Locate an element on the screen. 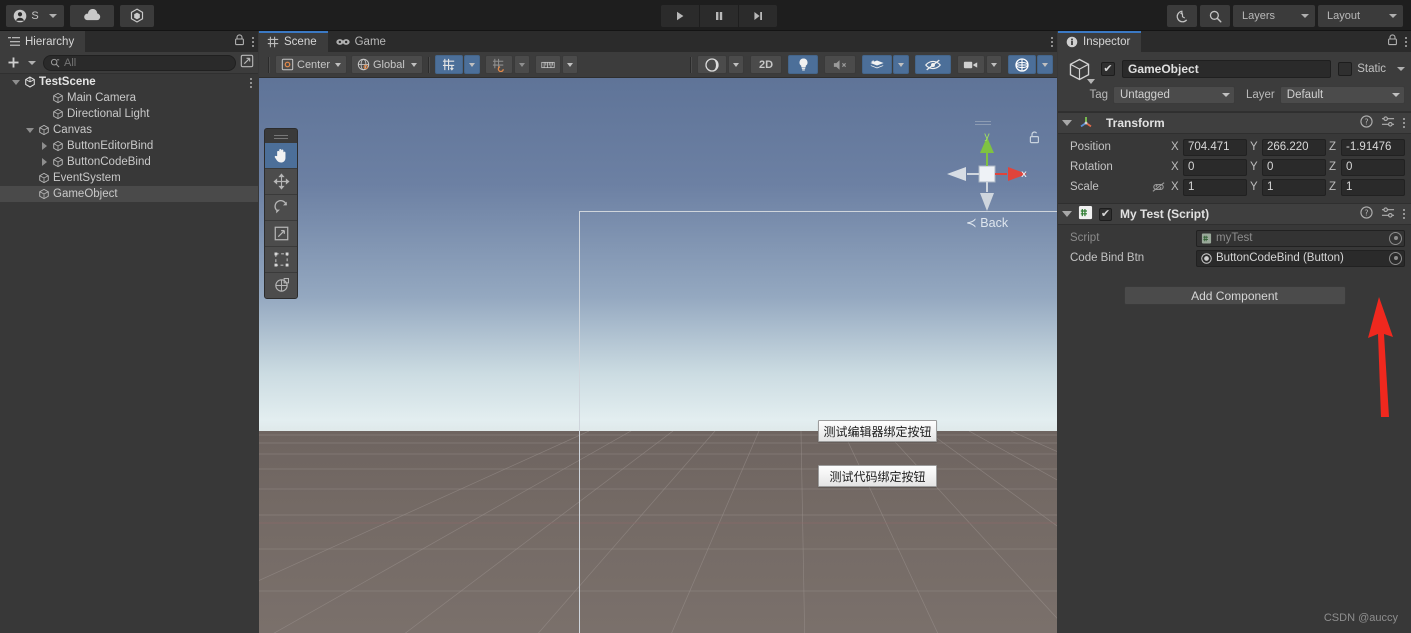  hierarchy-item-canvas: Canvas is located at coordinates (129, 130).